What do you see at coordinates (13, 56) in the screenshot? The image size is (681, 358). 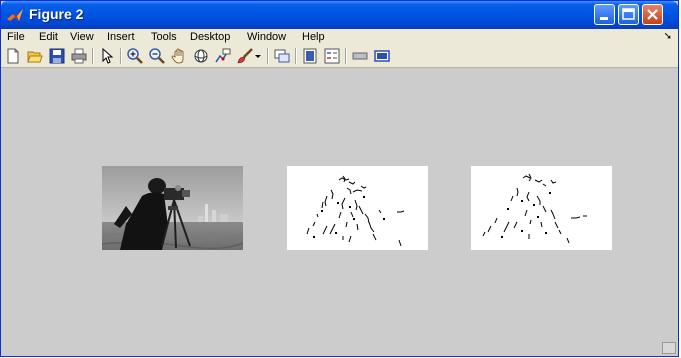 I see `new-figure-icon` at bounding box center [13, 56].